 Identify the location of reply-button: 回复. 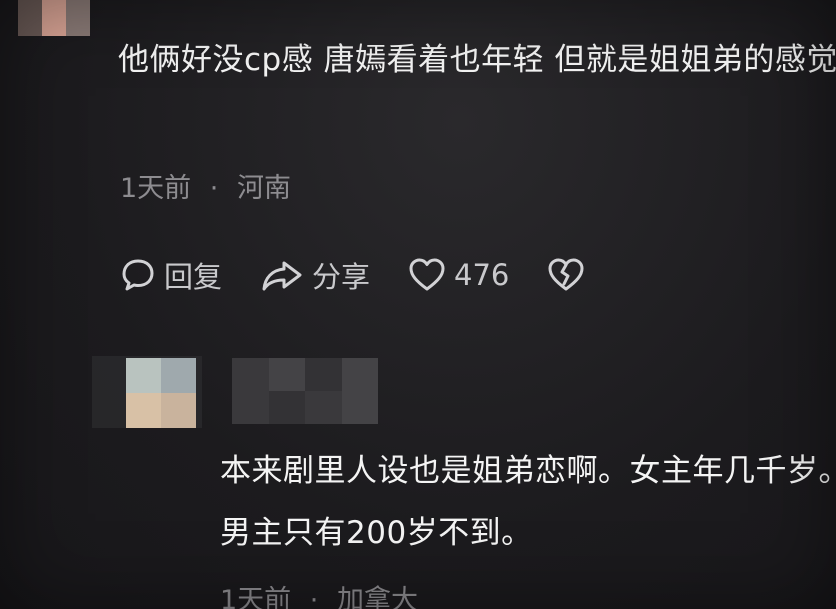
(171, 275).